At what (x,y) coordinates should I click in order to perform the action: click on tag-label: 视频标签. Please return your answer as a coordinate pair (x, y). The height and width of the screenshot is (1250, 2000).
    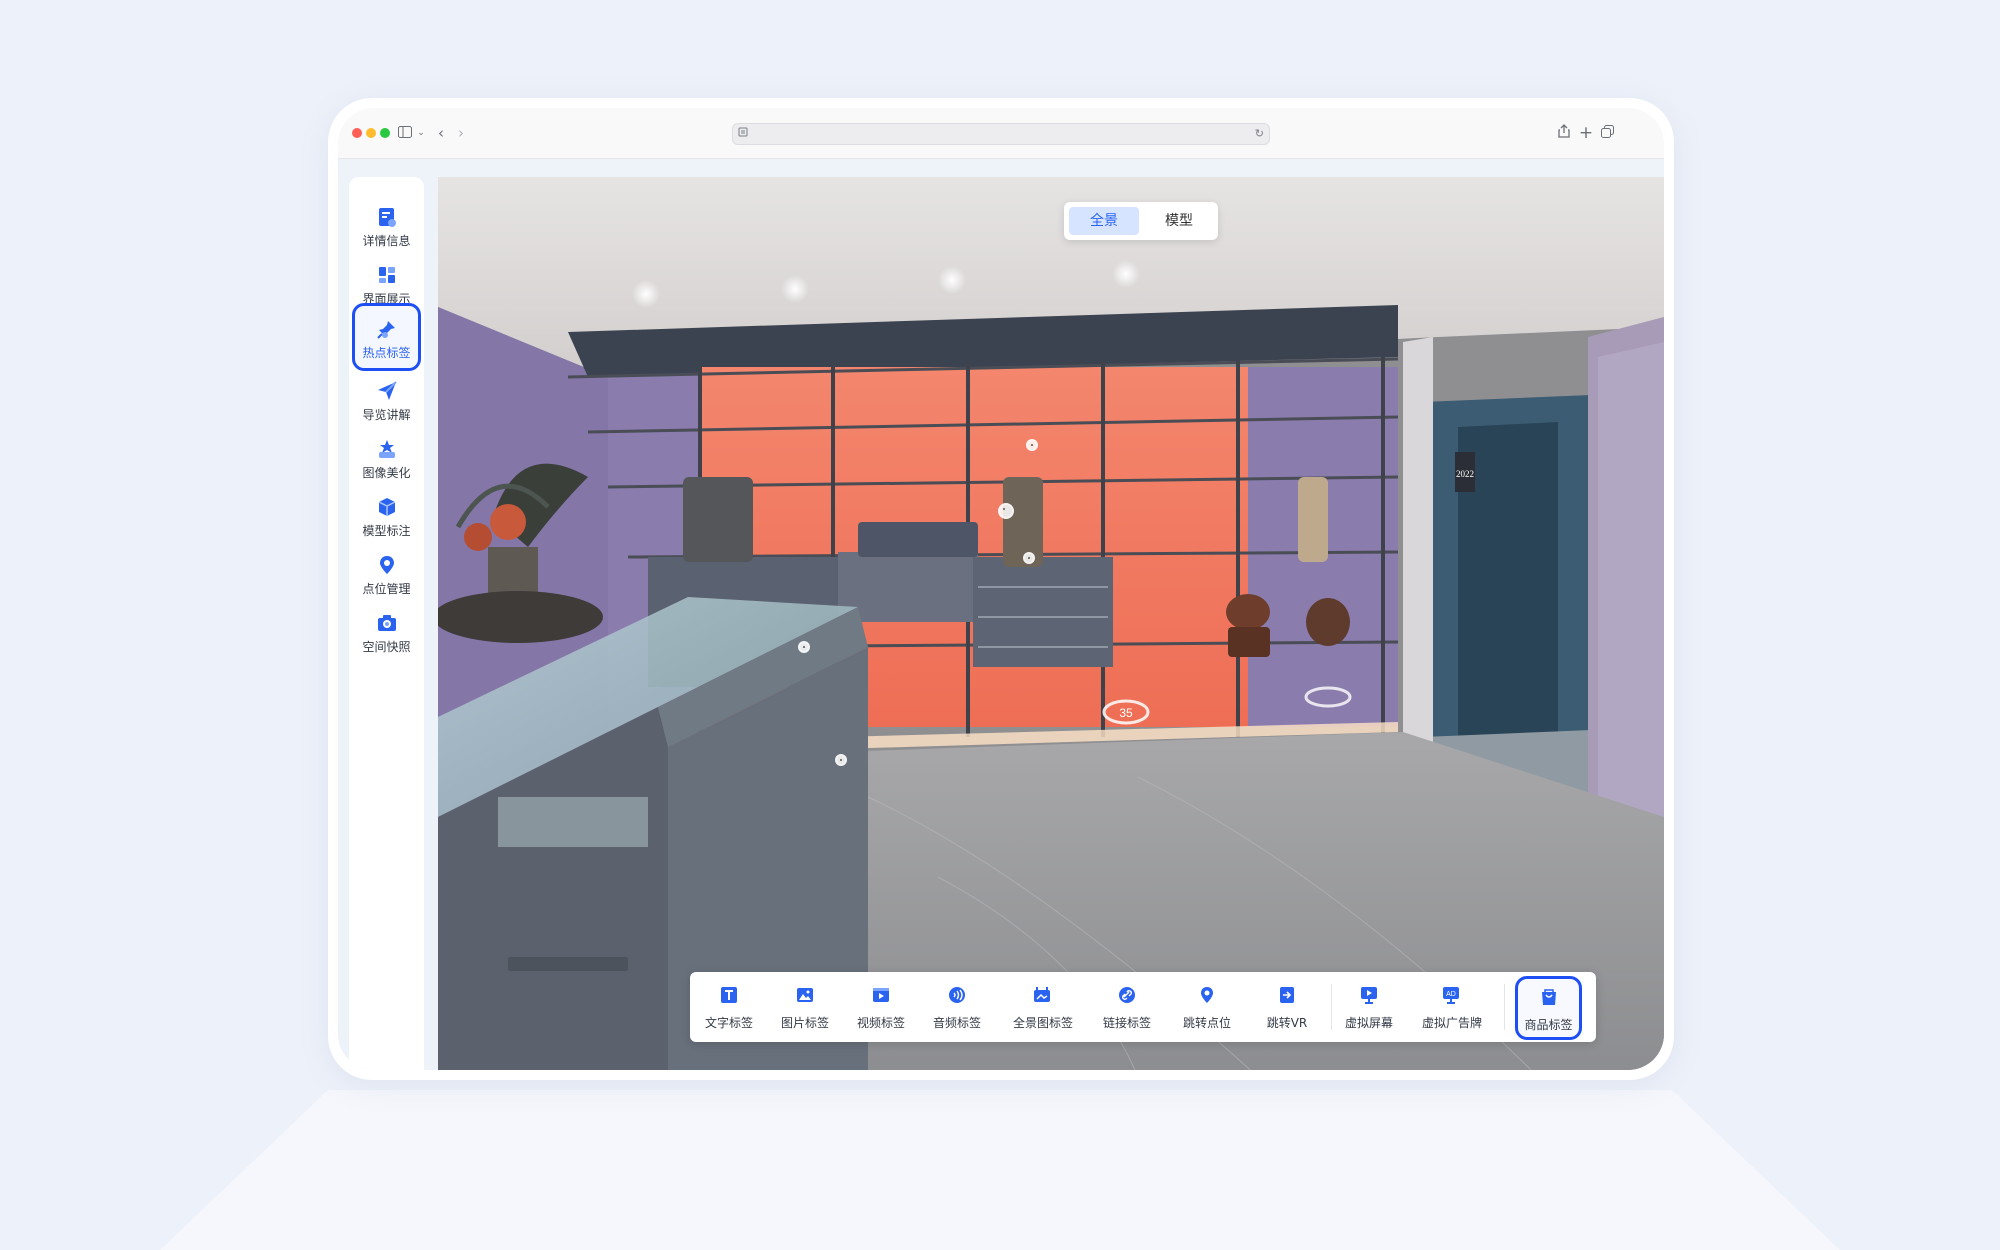
    Looking at the image, I should click on (880, 1023).